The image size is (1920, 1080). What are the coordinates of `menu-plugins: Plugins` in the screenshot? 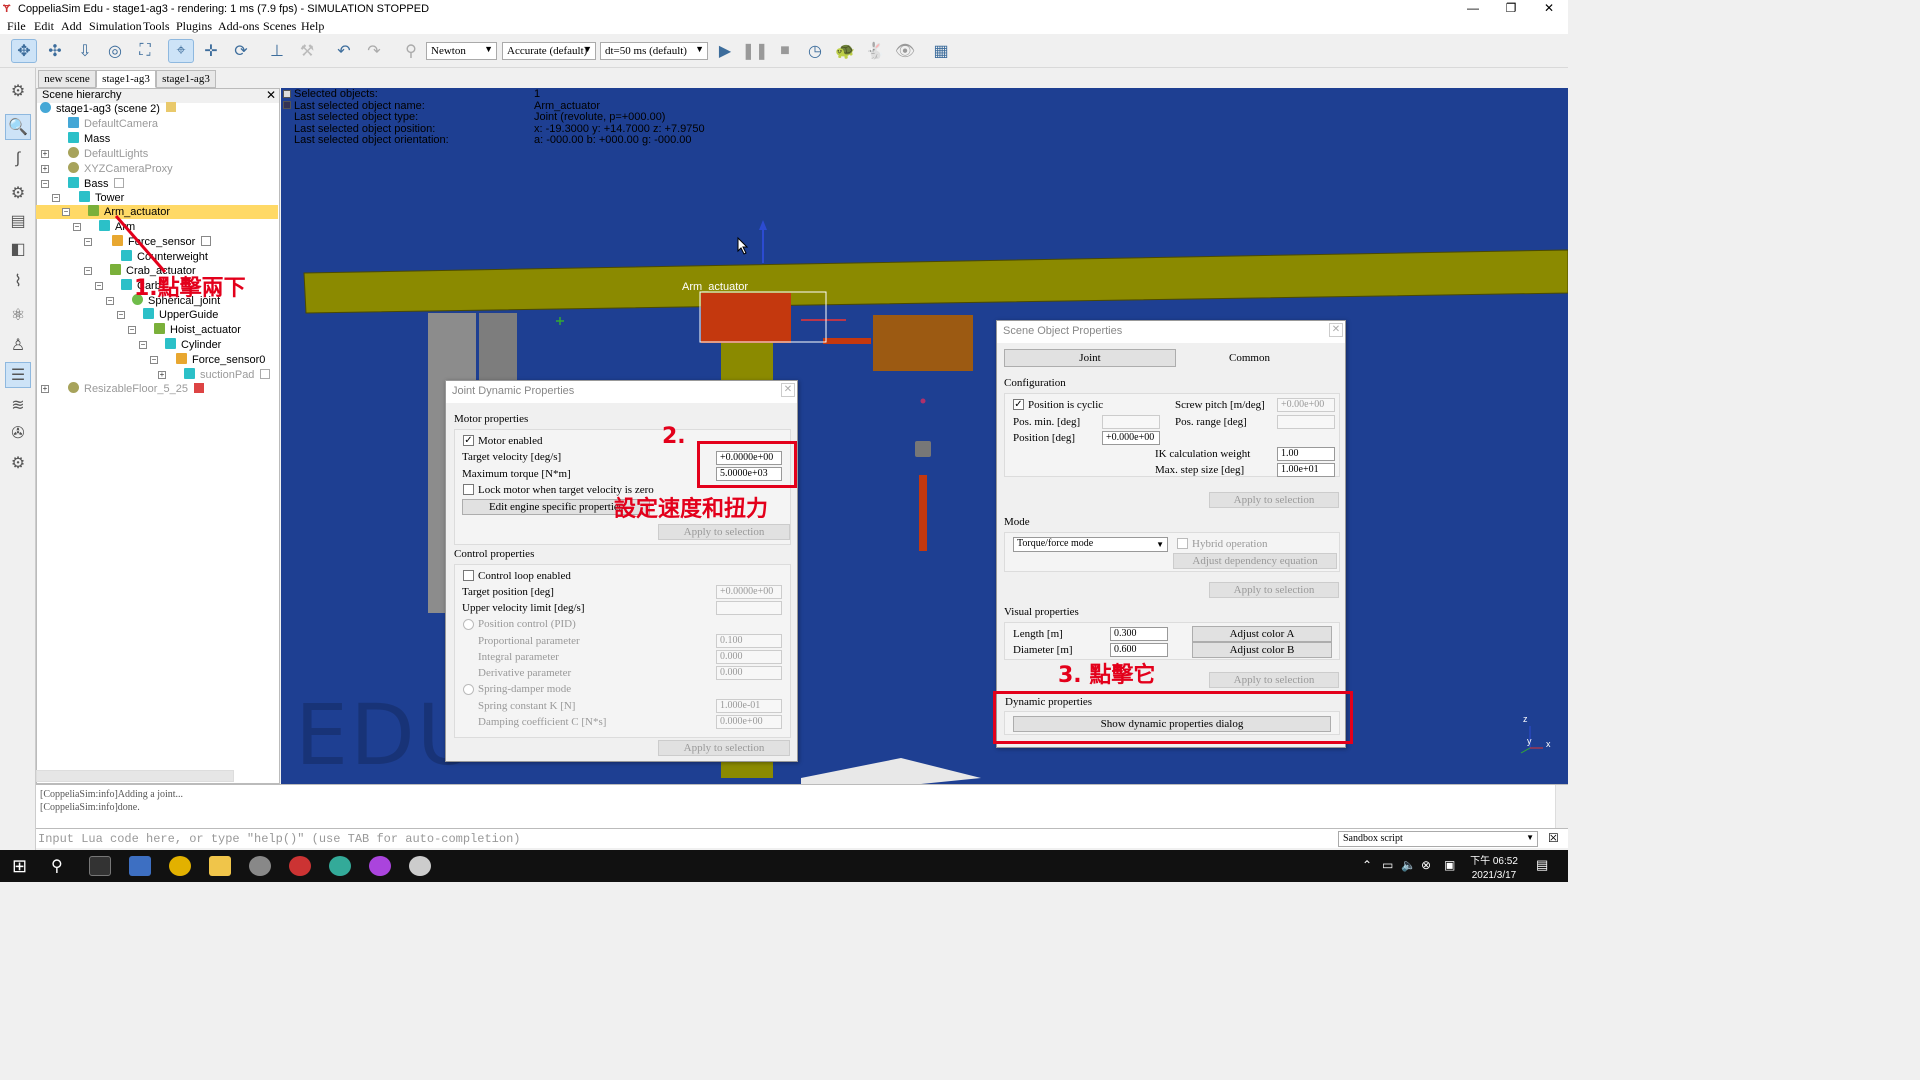 It's located at (194, 26).